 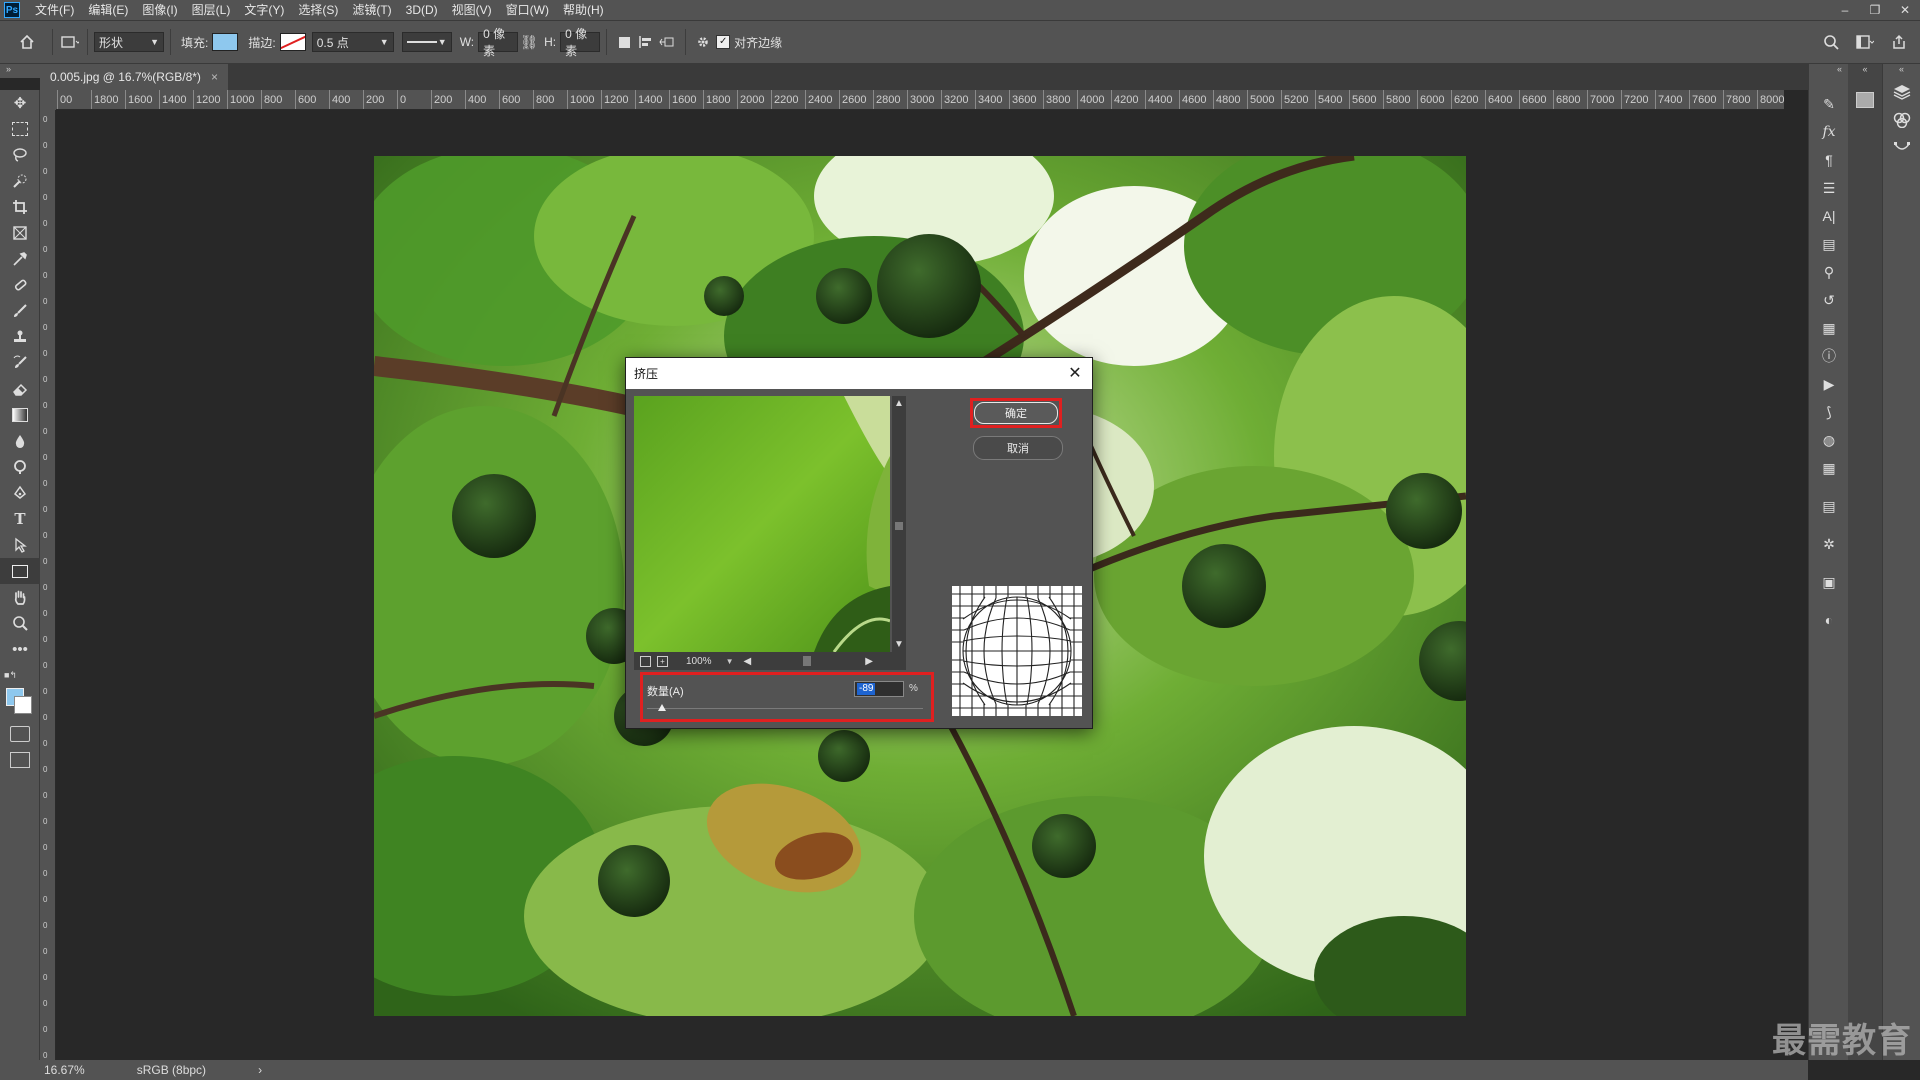 I want to click on swatches-grid-icon: ▦, so click(x=1829, y=468).